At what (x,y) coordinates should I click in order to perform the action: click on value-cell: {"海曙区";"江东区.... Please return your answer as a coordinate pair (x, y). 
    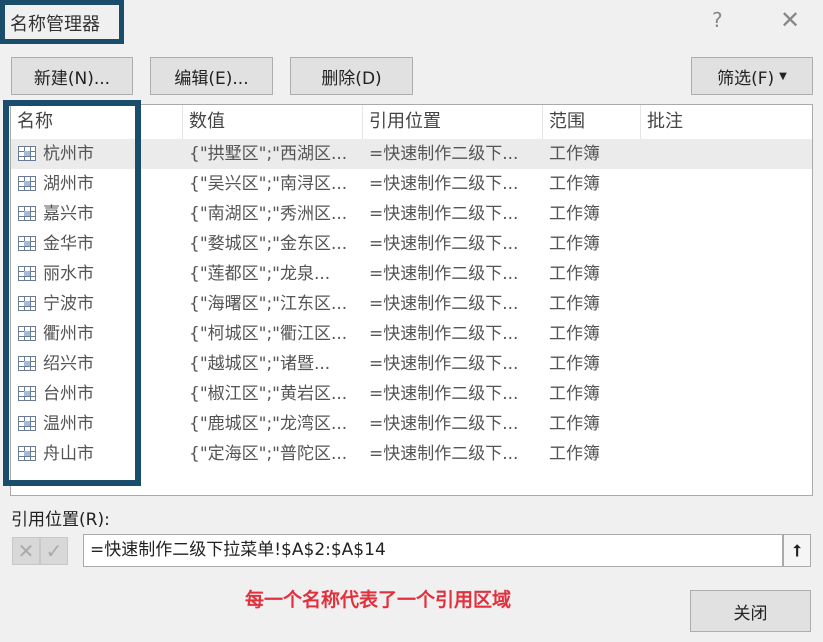
    Looking at the image, I should click on (268, 304).